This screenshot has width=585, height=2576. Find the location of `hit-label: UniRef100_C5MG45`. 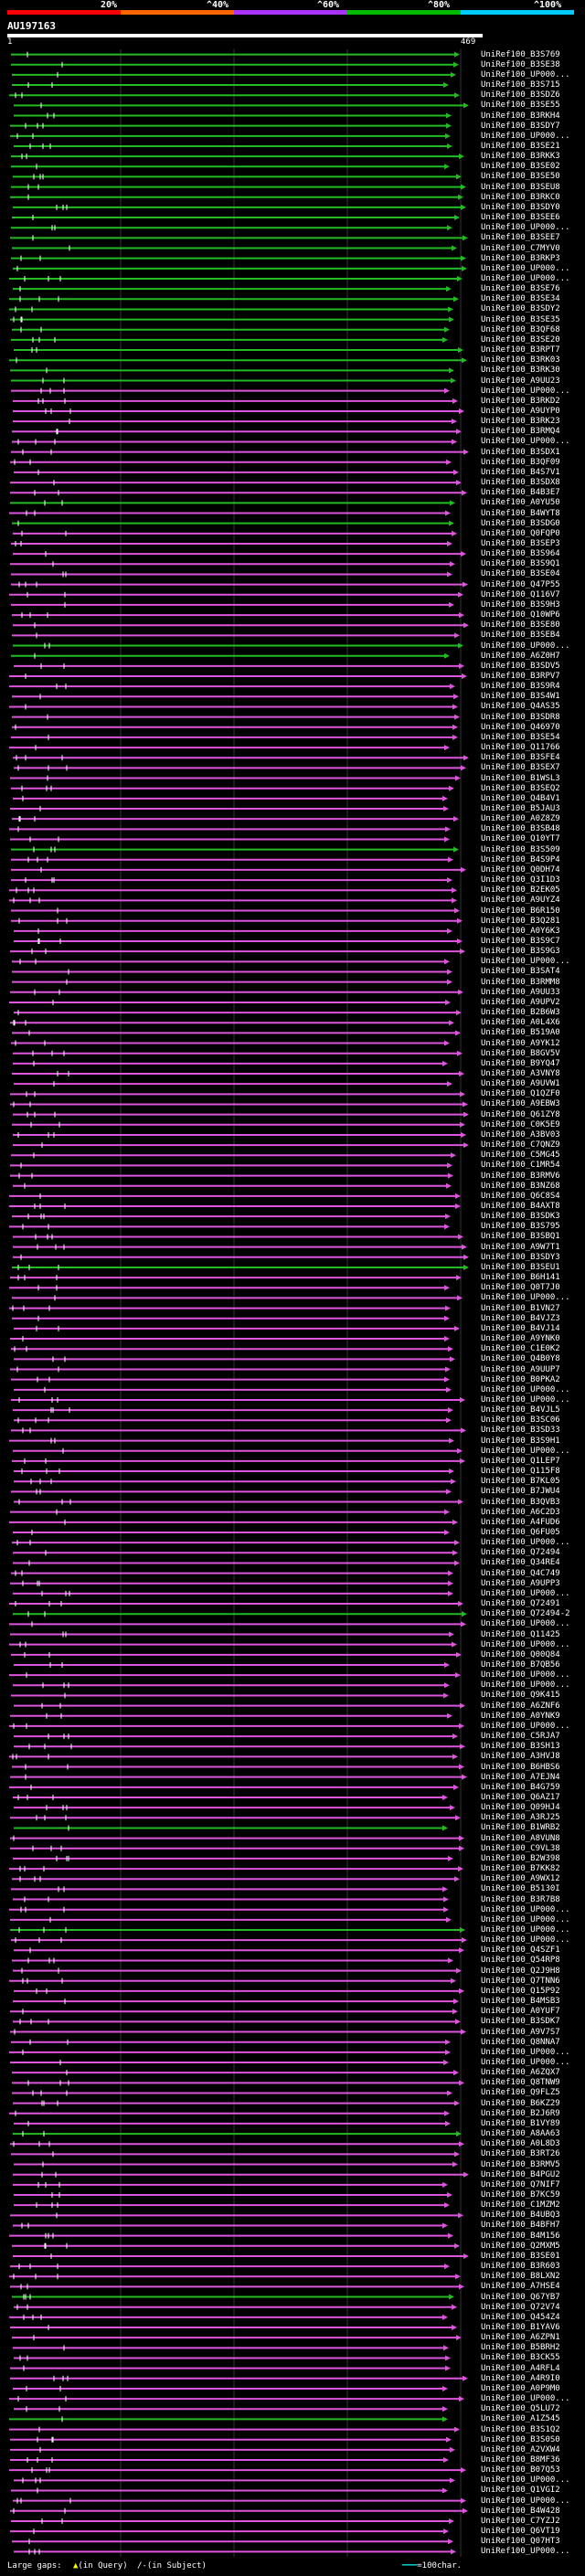

hit-label: UniRef100_C5MG45 is located at coordinates (520, 1155).